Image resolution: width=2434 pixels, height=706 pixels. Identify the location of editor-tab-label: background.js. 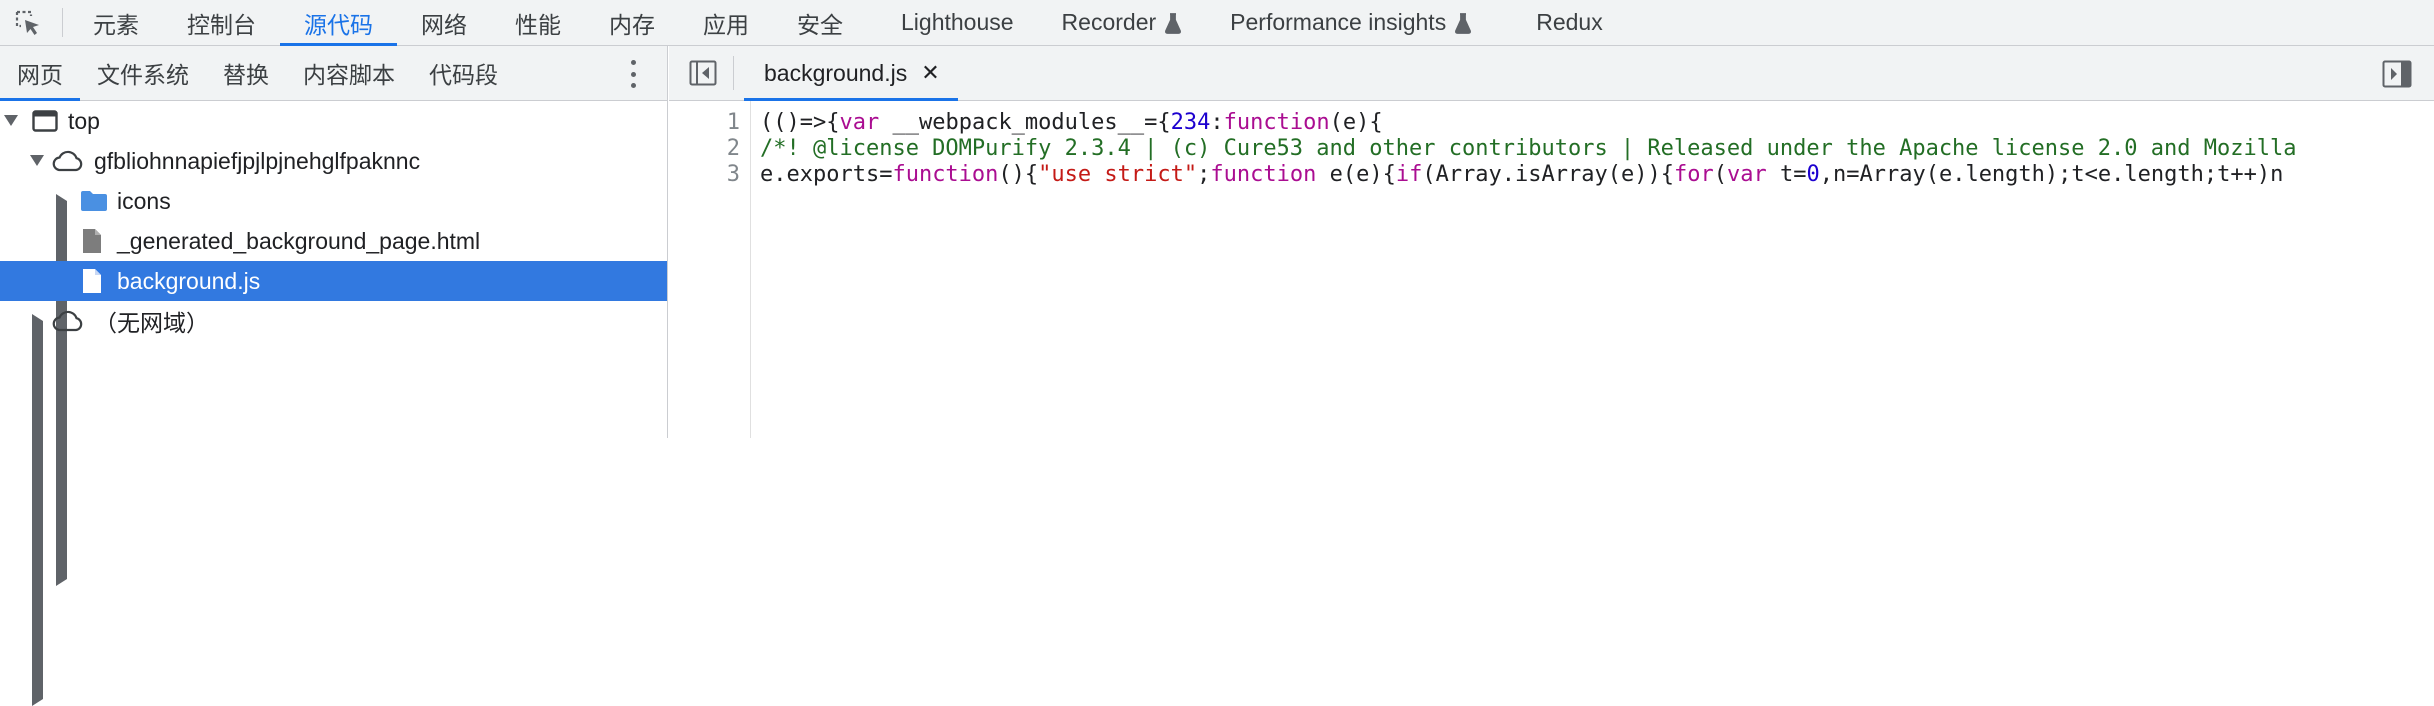
(836, 72).